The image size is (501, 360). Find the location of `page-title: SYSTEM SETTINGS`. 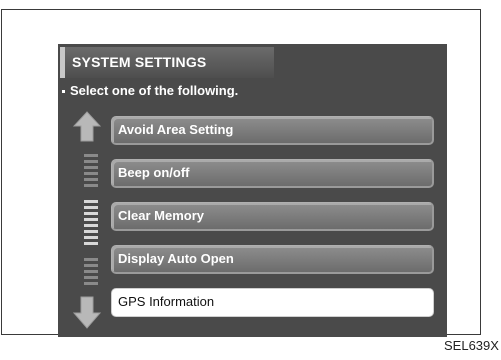

page-title: SYSTEM SETTINGS is located at coordinates (167, 62).